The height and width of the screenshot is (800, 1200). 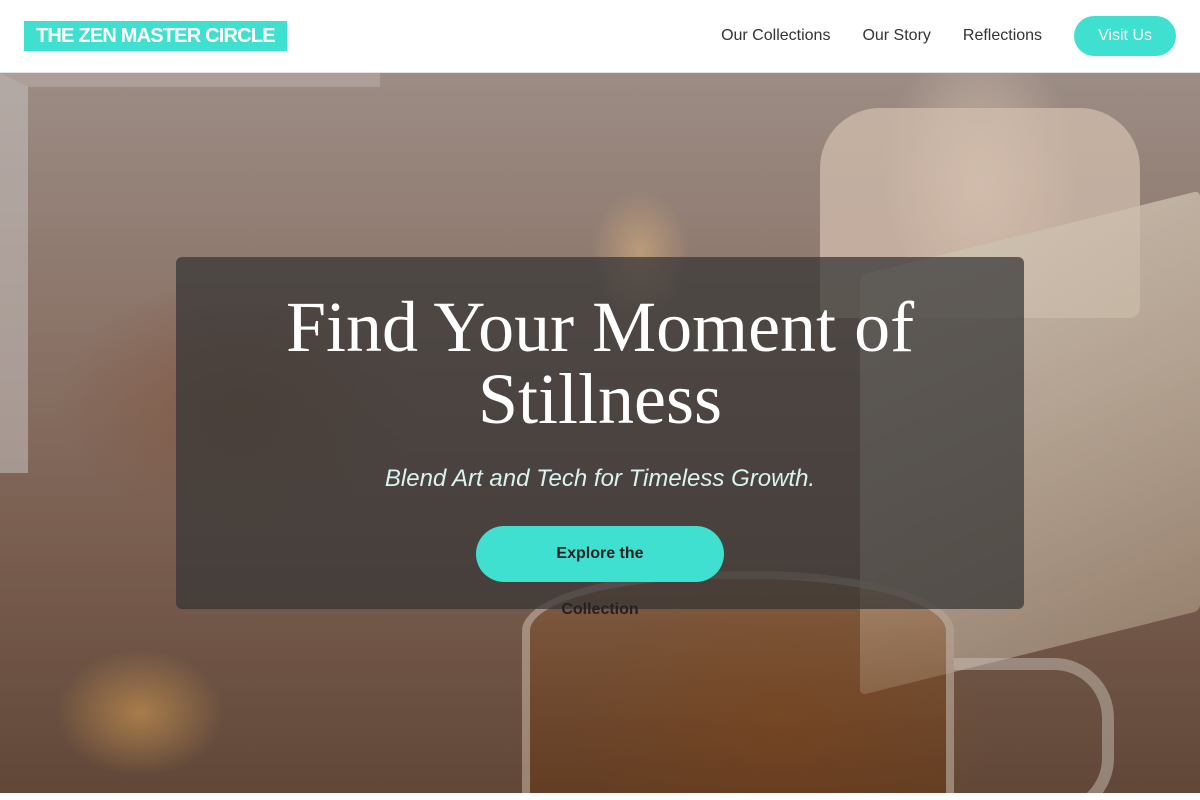 What do you see at coordinates (1002, 36) in the screenshot?
I see `nav-link-reflections: Reflections` at bounding box center [1002, 36].